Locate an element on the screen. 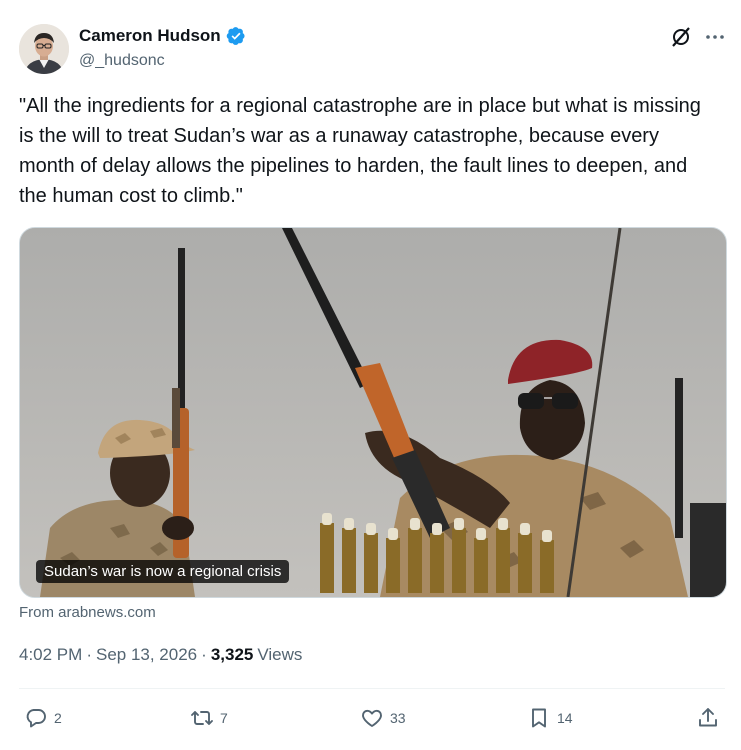  reply-count: 2 is located at coordinates (58, 718).